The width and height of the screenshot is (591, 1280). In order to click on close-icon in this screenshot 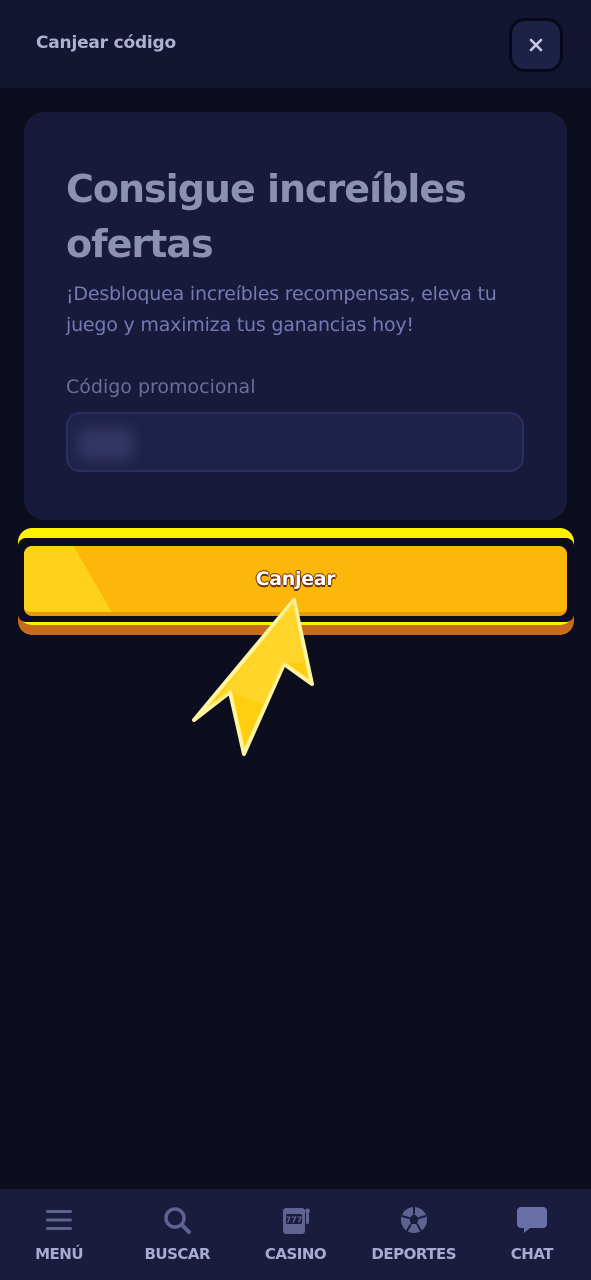, I will do `click(536, 45)`.